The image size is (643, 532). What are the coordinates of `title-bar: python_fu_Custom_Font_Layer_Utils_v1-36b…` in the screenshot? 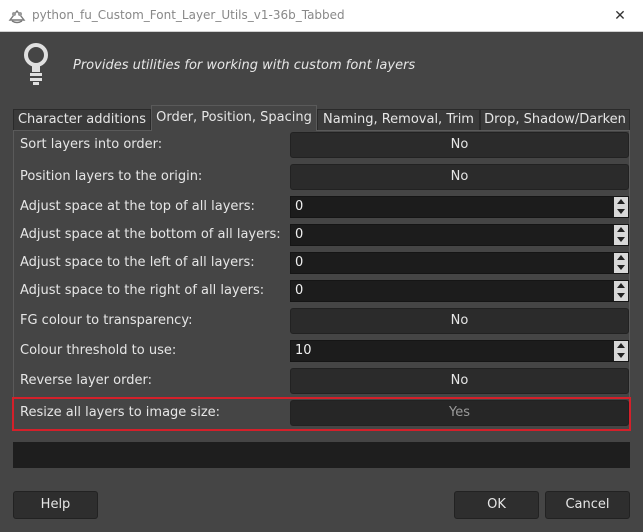 It's located at (321, 16).